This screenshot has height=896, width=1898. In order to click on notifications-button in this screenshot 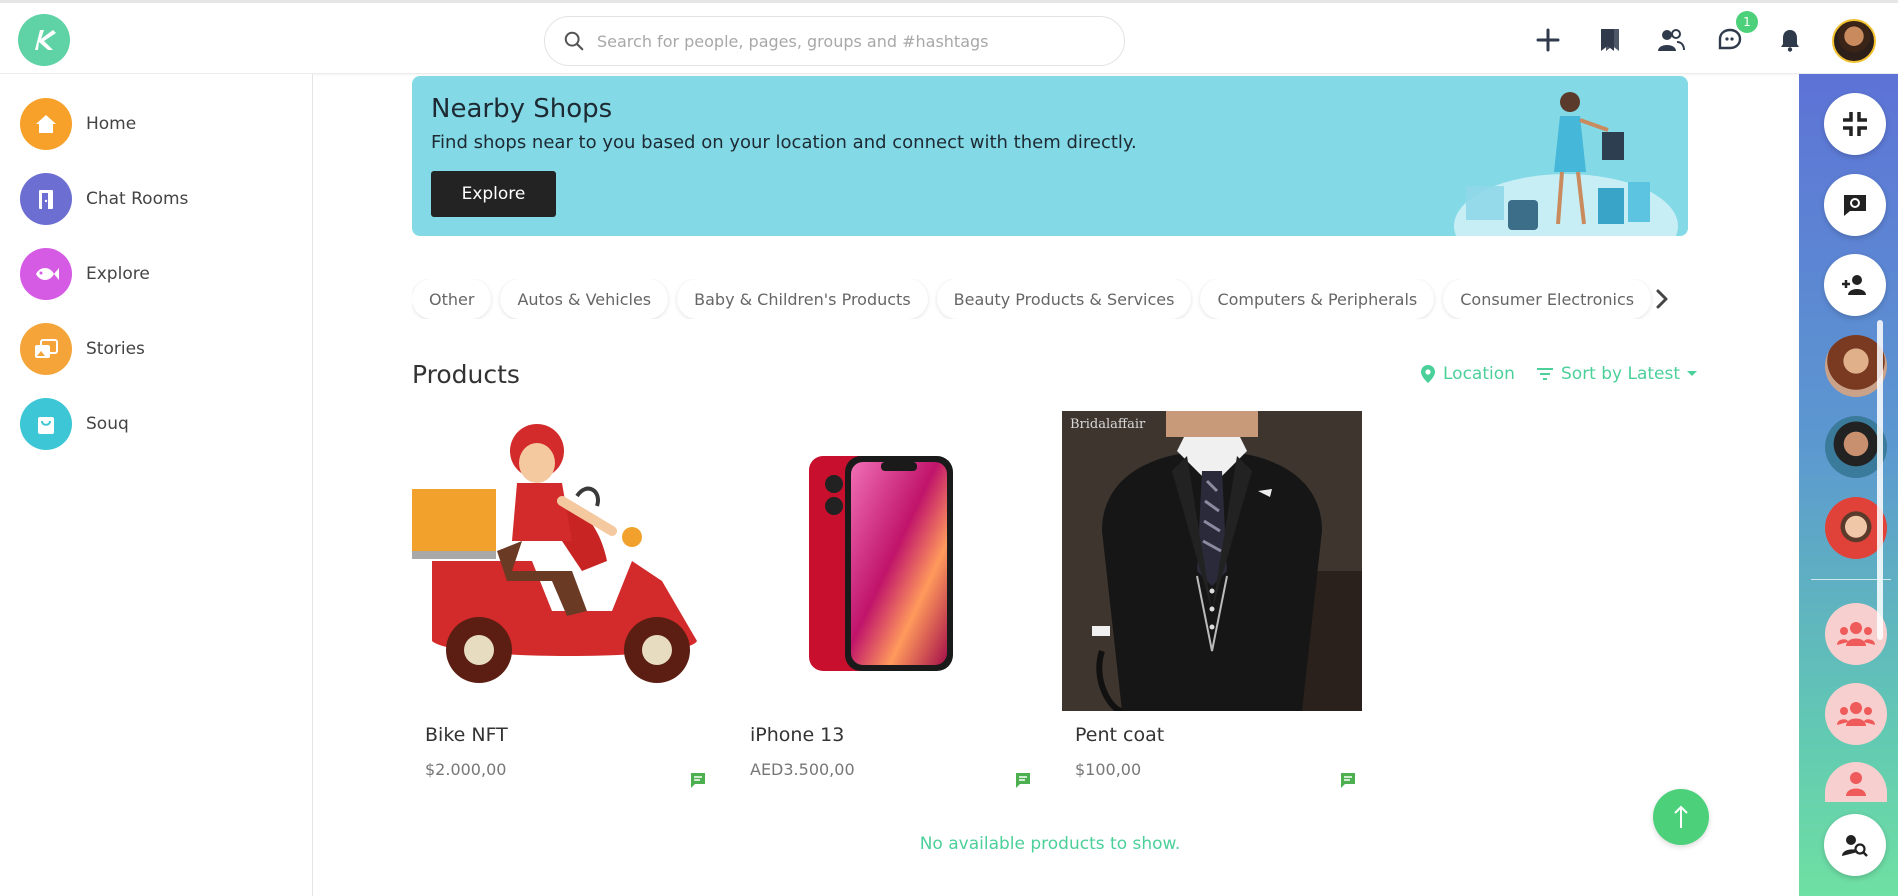, I will do `click(1790, 40)`.